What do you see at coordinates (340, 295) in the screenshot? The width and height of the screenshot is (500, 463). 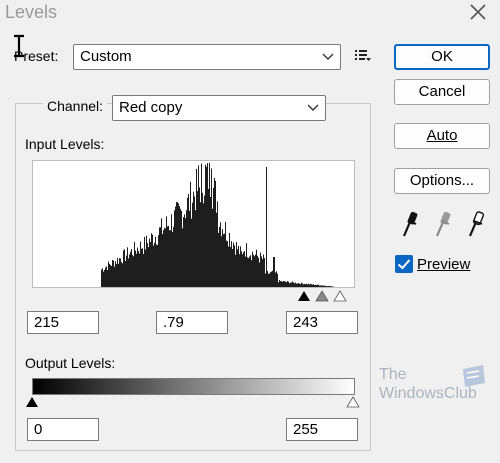 I see `input-white-slider` at bounding box center [340, 295].